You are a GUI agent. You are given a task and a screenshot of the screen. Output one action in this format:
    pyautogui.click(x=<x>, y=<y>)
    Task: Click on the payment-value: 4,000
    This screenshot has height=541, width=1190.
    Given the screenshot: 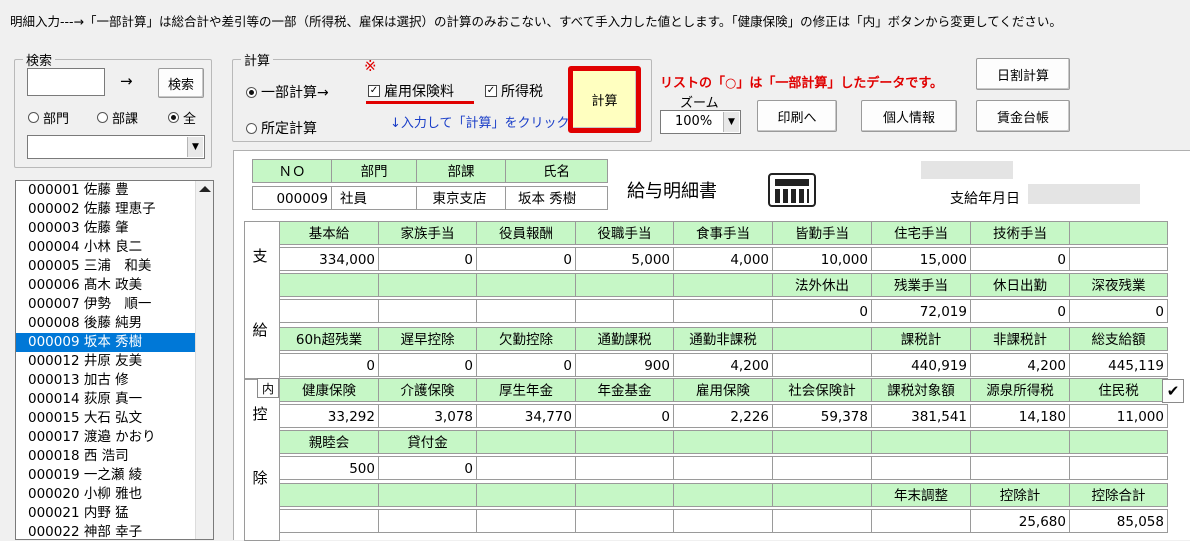 What is the action you would take?
    pyautogui.click(x=723, y=259)
    